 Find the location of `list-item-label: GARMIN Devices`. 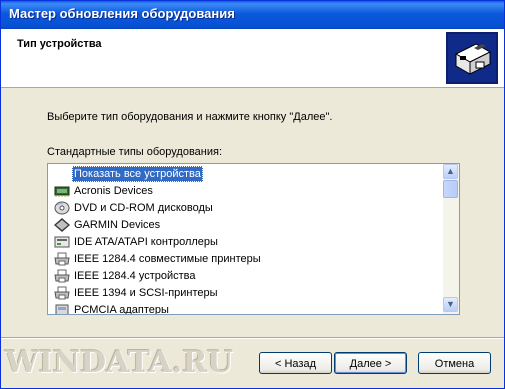

list-item-label: GARMIN Devices is located at coordinates (117, 225).